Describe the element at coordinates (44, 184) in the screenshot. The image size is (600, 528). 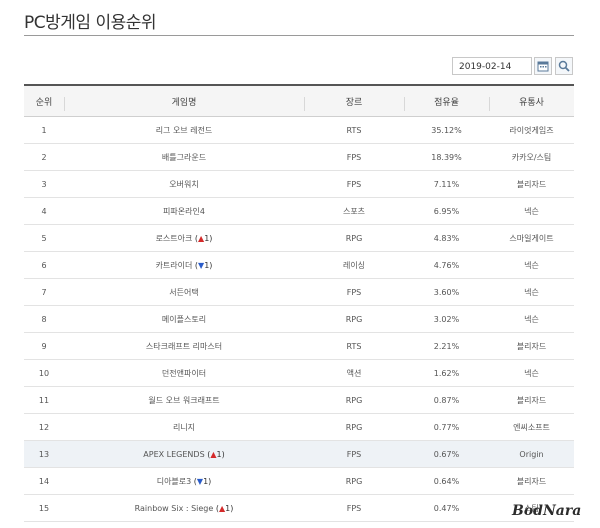
I see `rank-cell: 3` at that location.